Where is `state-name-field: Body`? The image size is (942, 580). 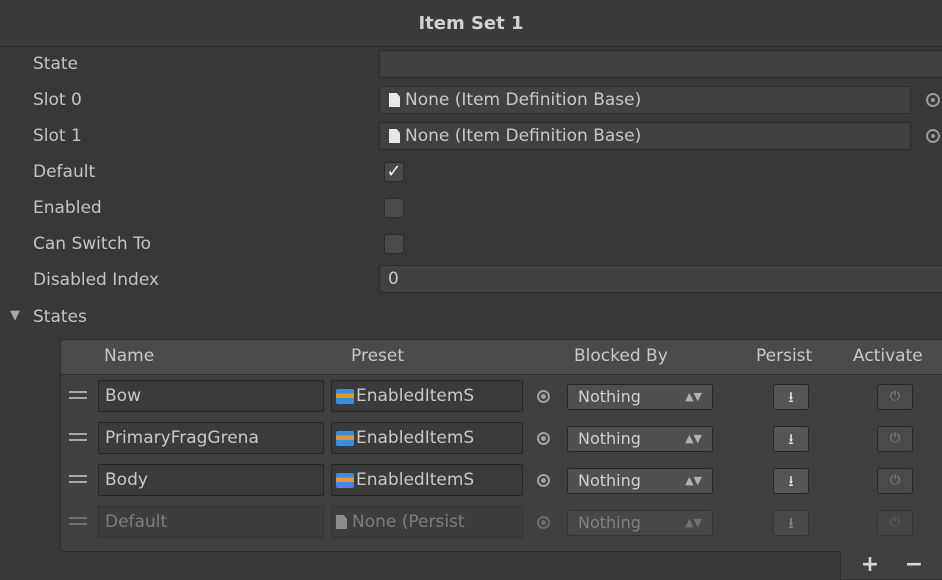
state-name-field: Body is located at coordinates (211, 480).